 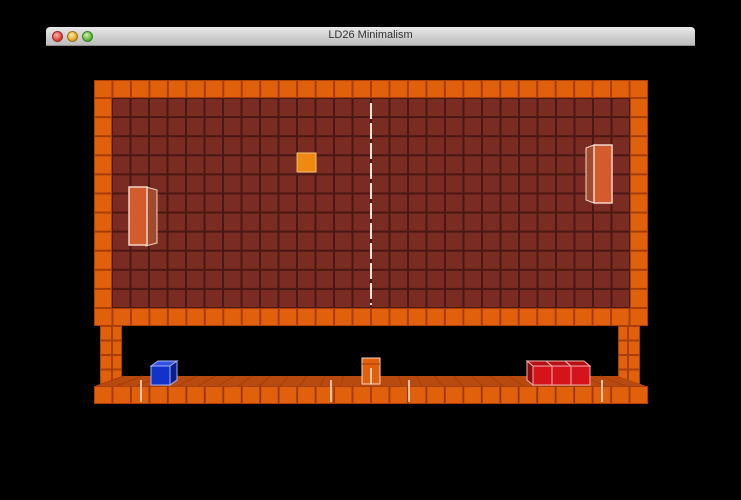 What do you see at coordinates (639, 222) in the screenshot?
I see `frame-right-brick` at bounding box center [639, 222].